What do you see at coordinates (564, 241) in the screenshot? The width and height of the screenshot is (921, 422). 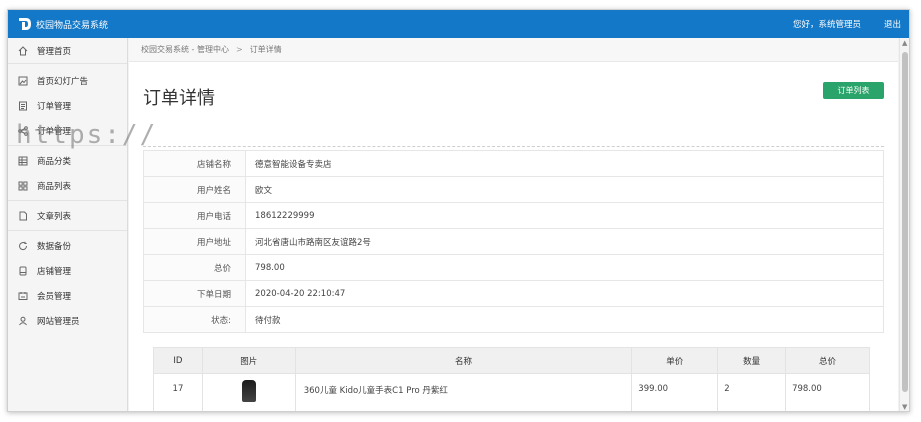 I see `info-value: 河北省唐山市路南区友谊路2号` at bounding box center [564, 241].